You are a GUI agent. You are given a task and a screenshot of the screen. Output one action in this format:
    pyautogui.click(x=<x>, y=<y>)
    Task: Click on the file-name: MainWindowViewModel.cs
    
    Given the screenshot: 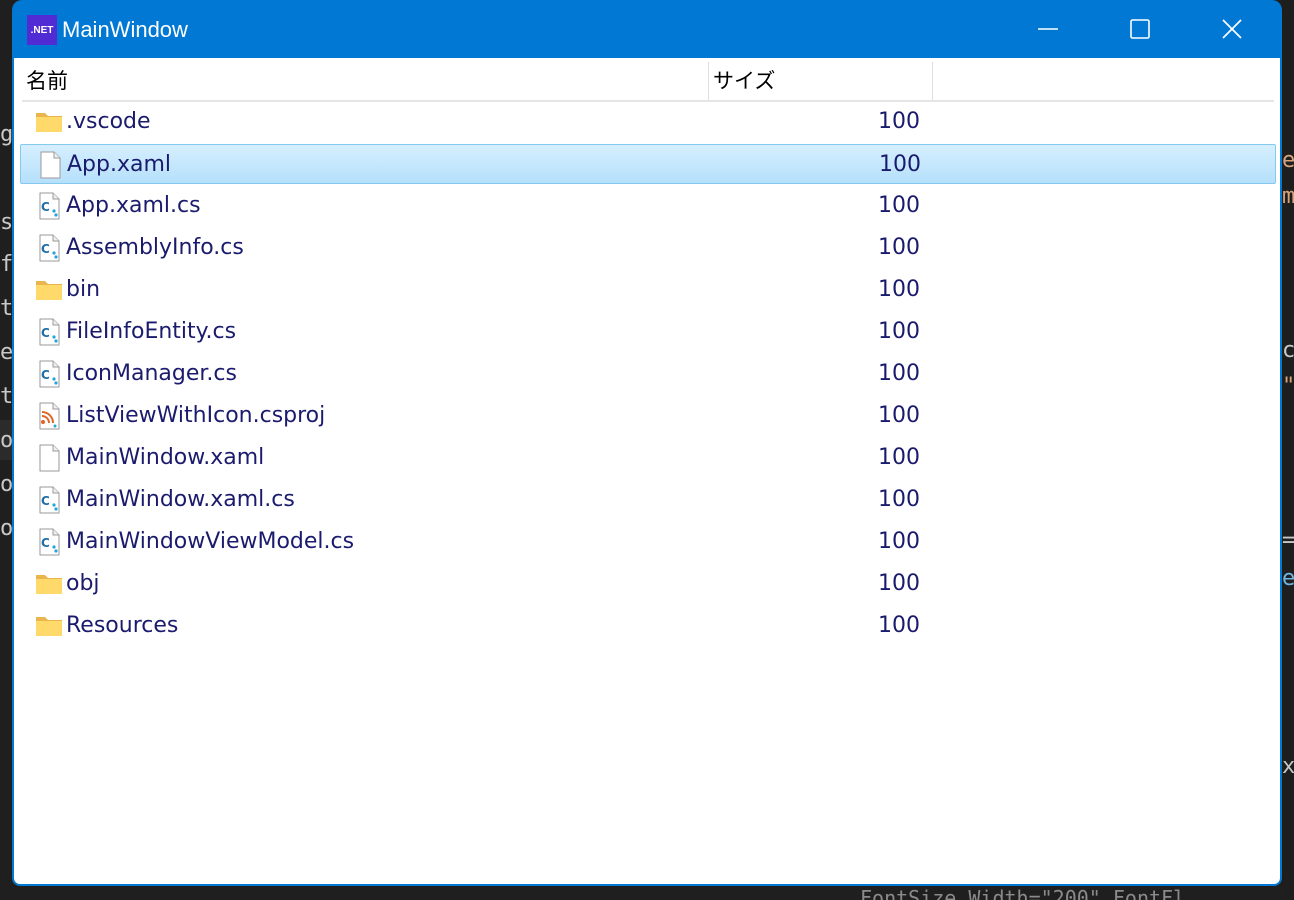 What is the action you would take?
    pyautogui.click(x=210, y=541)
    